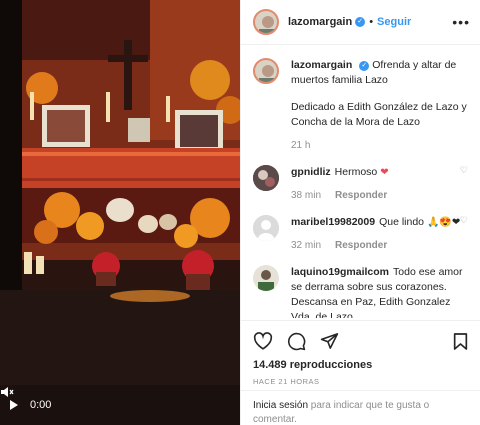 Image resolution: width=480 pixels, height=425 pixels. What do you see at coordinates (356, 172) in the screenshot?
I see `comment-text: Hermoso` at bounding box center [356, 172].